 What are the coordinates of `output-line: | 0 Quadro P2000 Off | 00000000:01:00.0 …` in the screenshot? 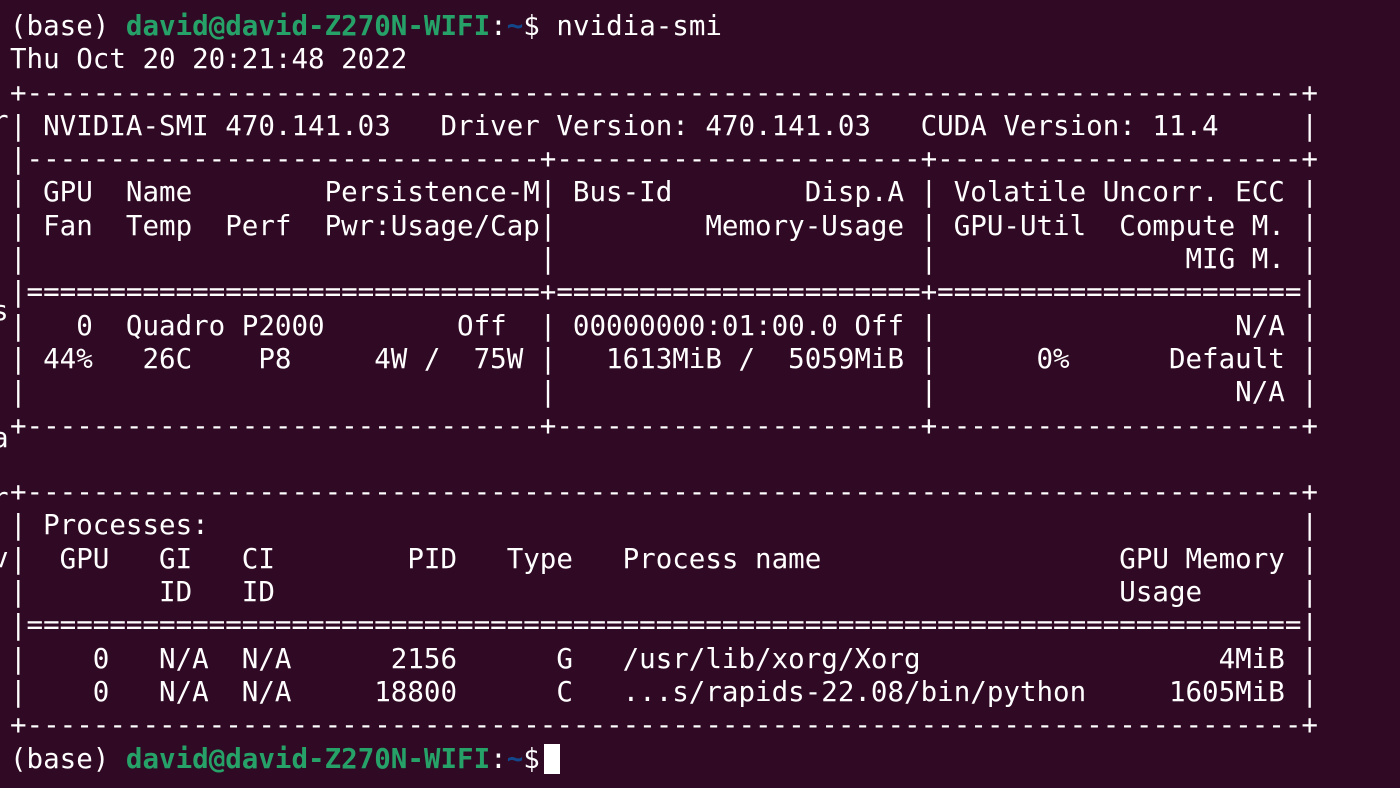 It's located at (664, 325).